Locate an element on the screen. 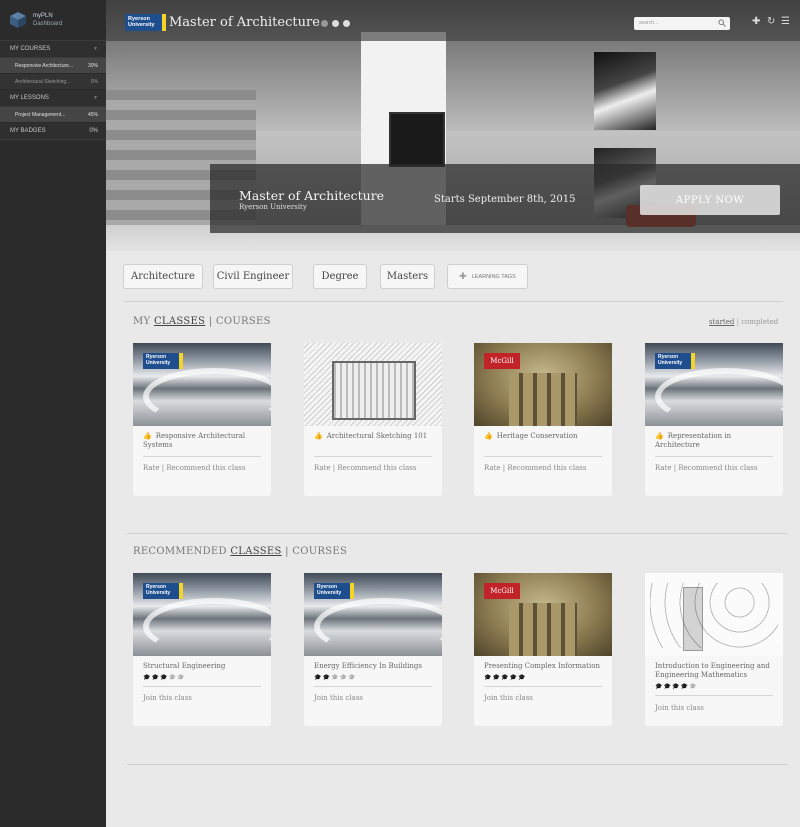 The image size is (800, 827). cube-logo-icon is located at coordinates (18, 20).